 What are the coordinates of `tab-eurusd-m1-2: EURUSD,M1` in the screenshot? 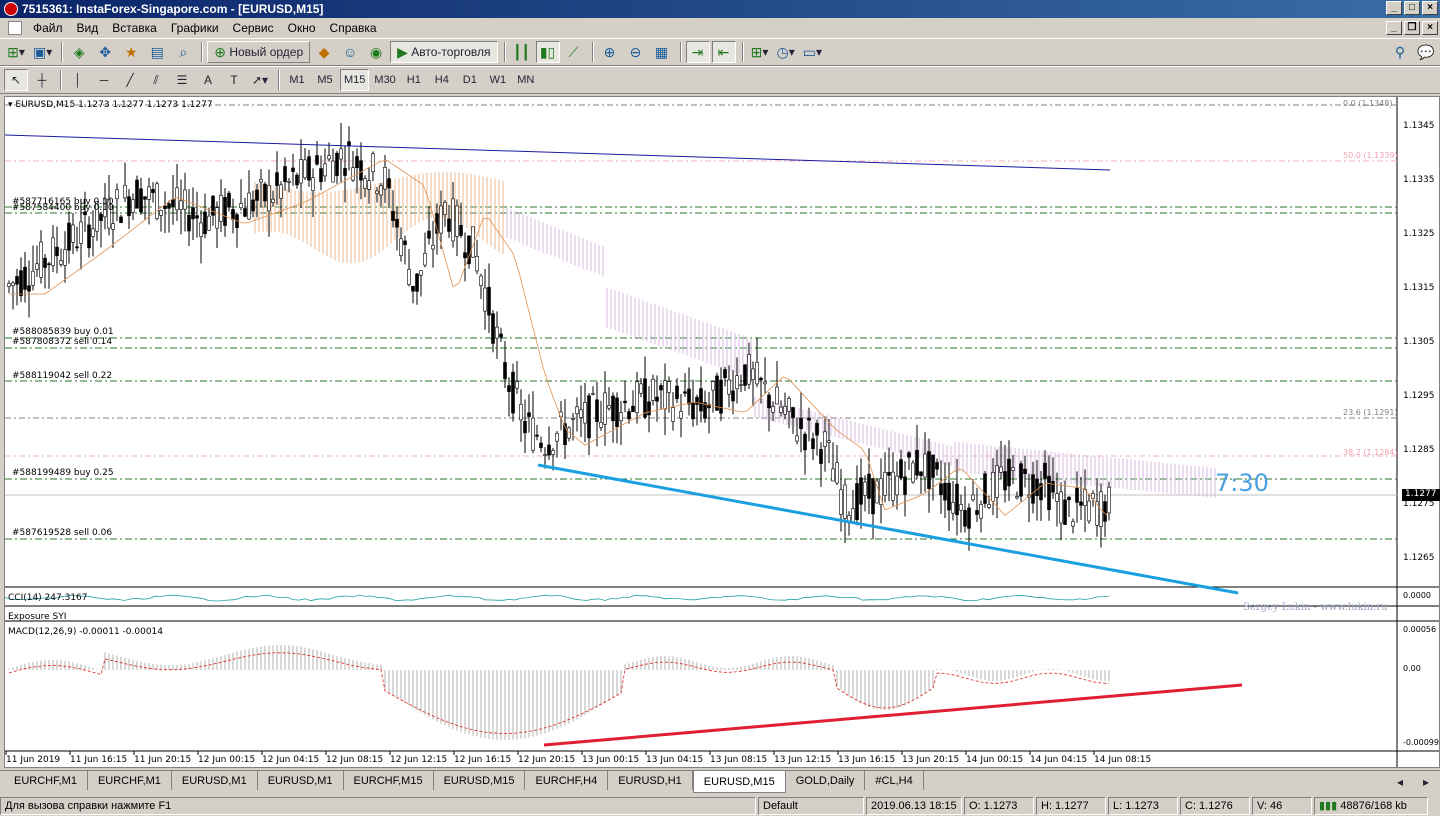 It's located at (300, 780).